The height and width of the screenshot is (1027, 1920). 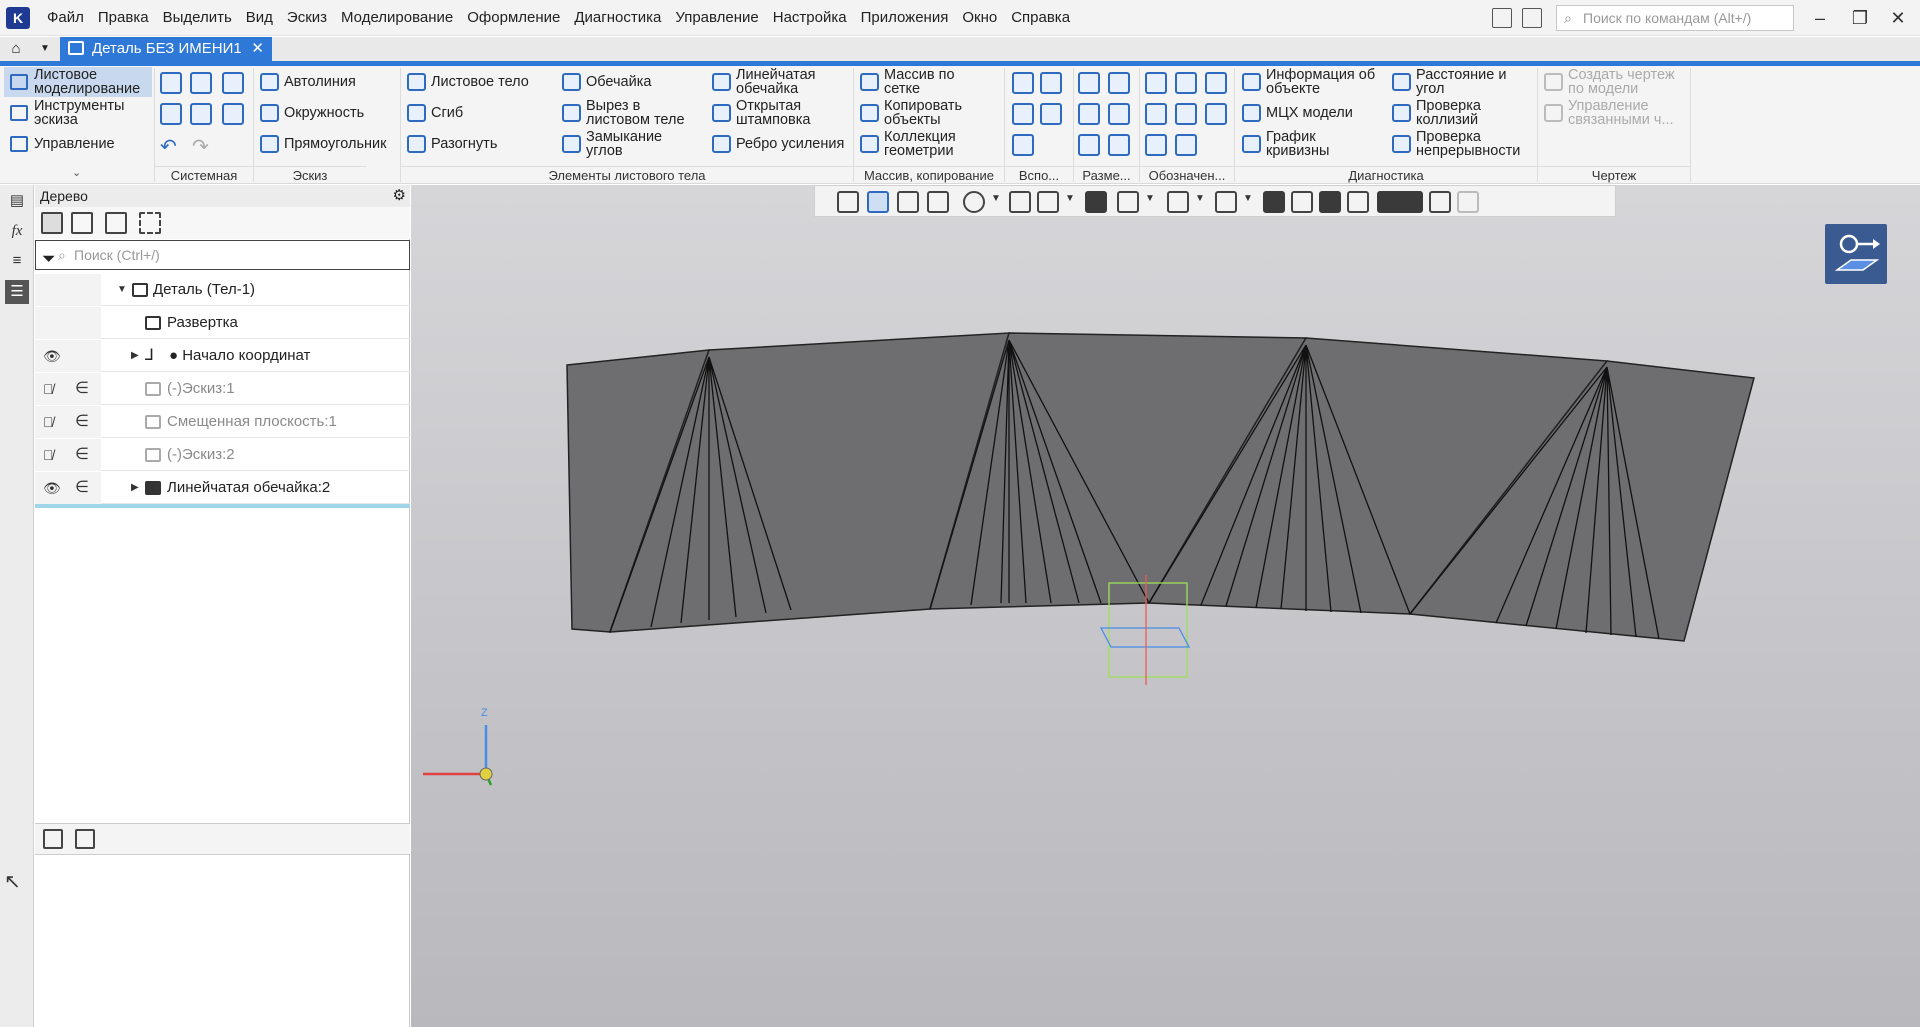 I want to click on shell-button: Обечайка, so click(x=605, y=82).